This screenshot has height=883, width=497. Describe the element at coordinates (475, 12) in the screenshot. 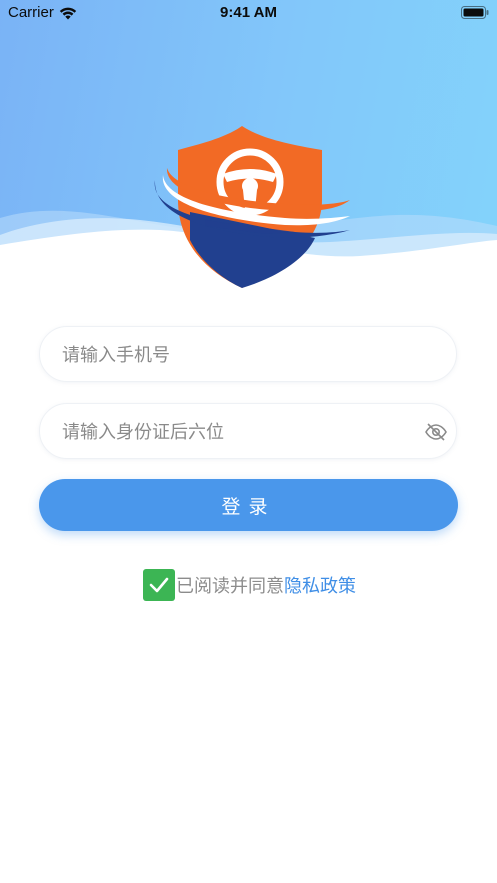

I see `battery-icon` at that location.